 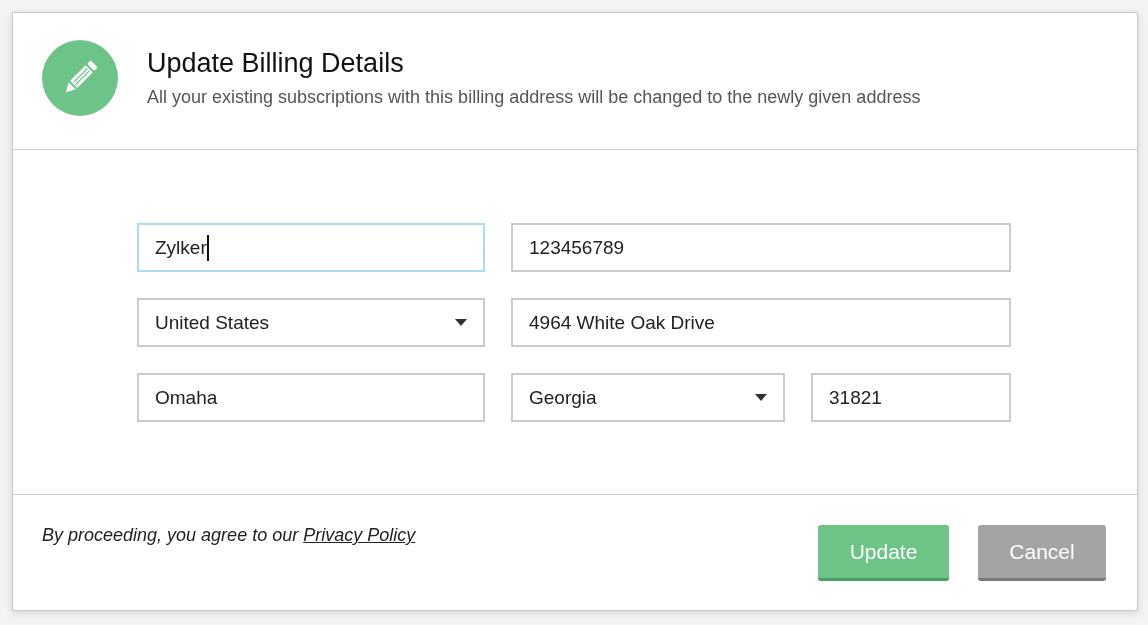 What do you see at coordinates (648, 397) in the screenshot?
I see `dropdown-field: Georgia` at bounding box center [648, 397].